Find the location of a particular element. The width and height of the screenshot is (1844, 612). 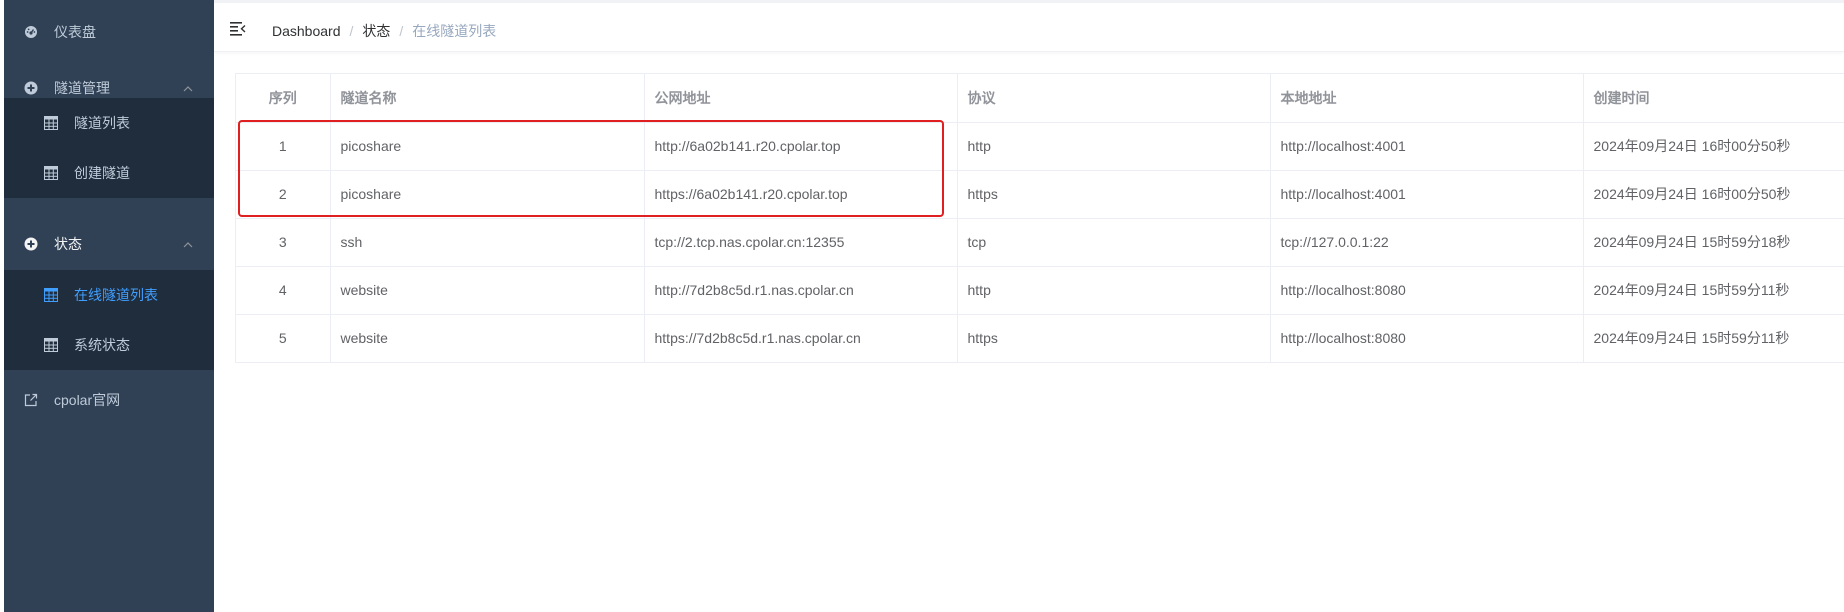

menu-item-status: 状态 is located at coordinates (109, 244).